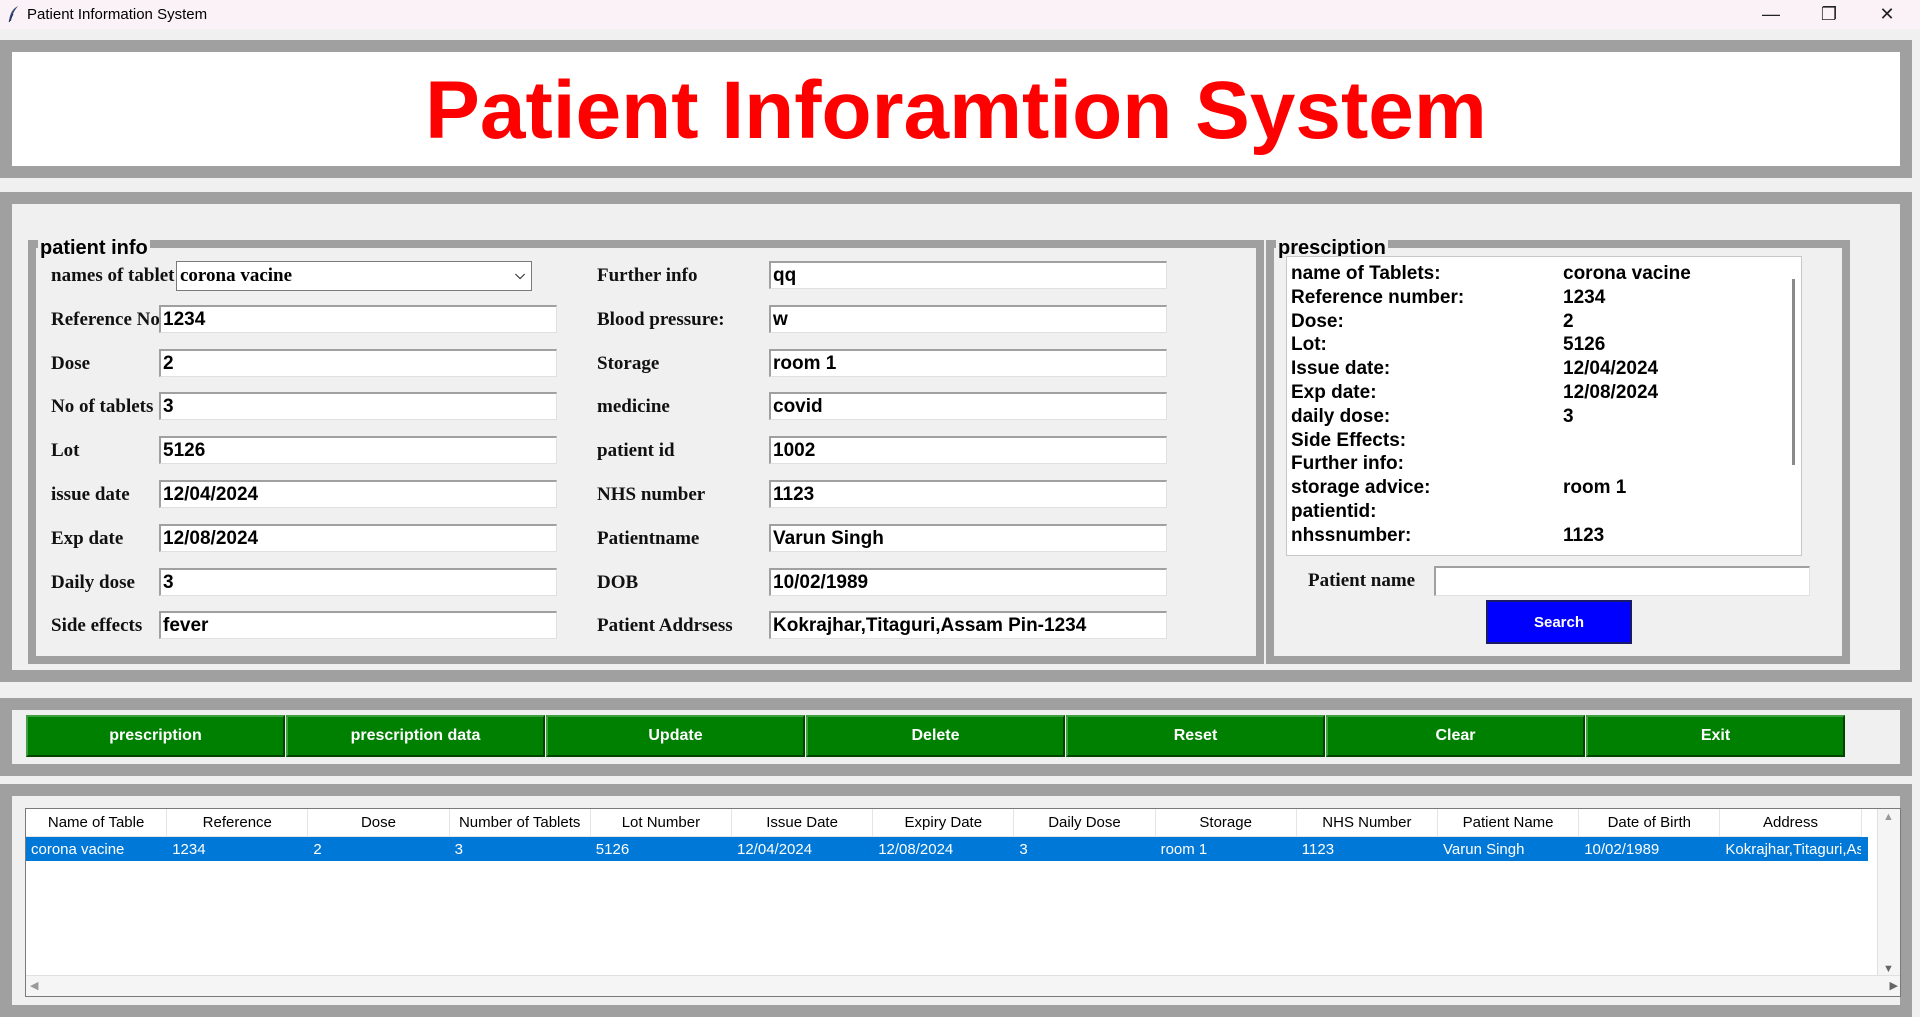 The image size is (1920, 1017). Describe the element at coordinates (238, 823) in the screenshot. I see `table-column-header: Reference` at that location.